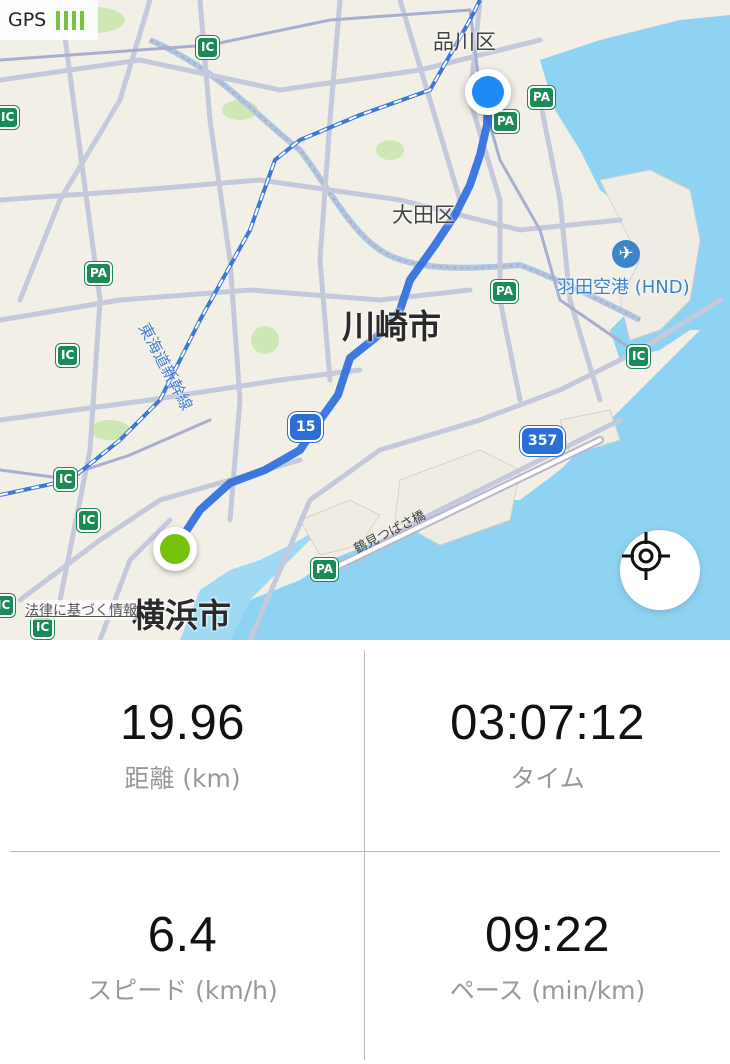  What do you see at coordinates (391, 326) in the screenshot?
I see `city-label: 川崎市` at bounding box center [391, 326].